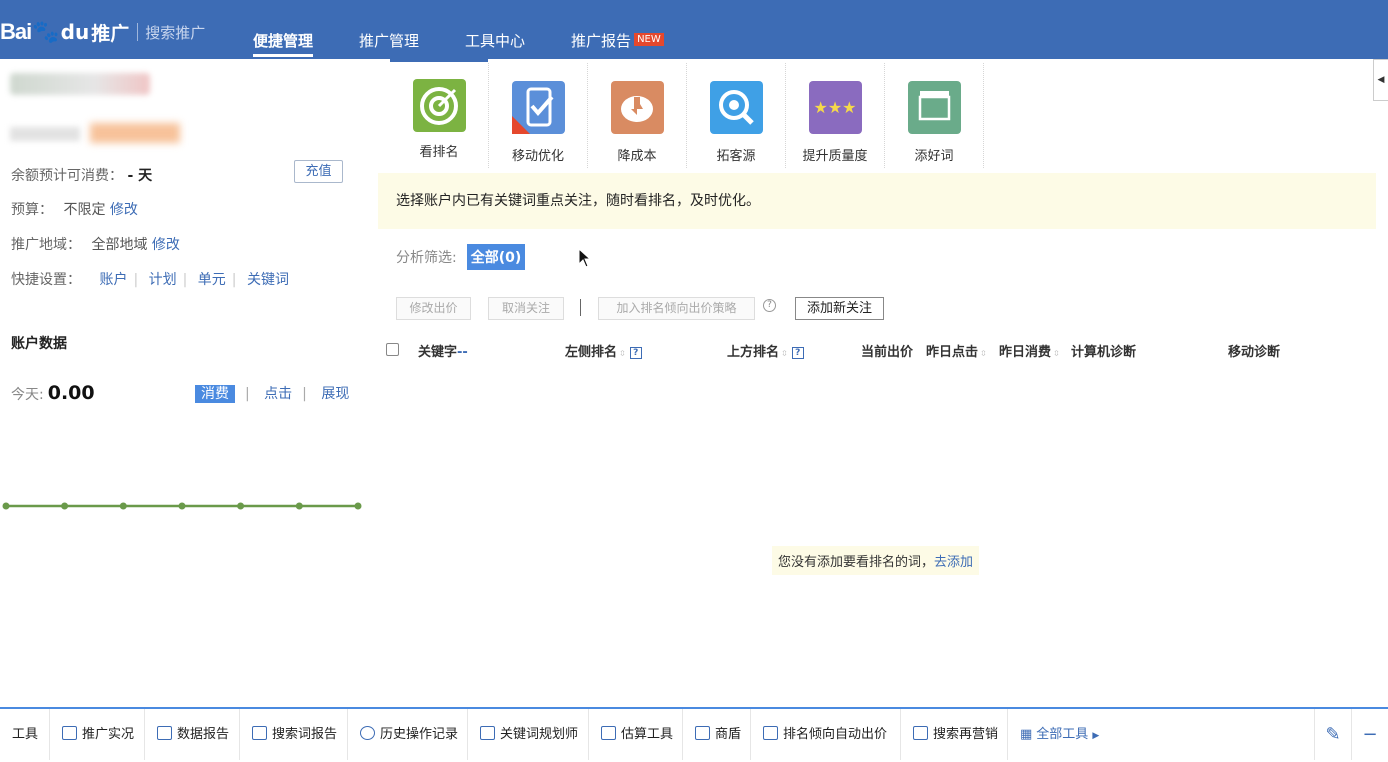 This screenshot has height=762, width=1388. Describe the element at coordinates (1029, 350) in the screenshot. I see `col-yesterday-cost: 昨日消费 ⇳` at that location.